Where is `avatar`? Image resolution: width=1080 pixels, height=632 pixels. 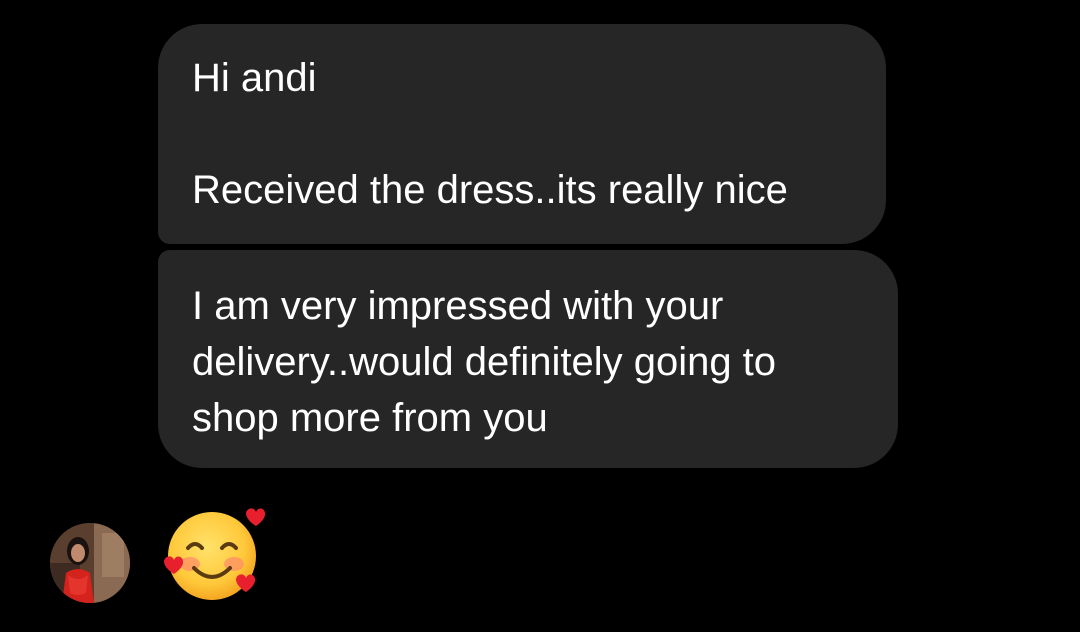
avatar is located at coordinates (90, 563).